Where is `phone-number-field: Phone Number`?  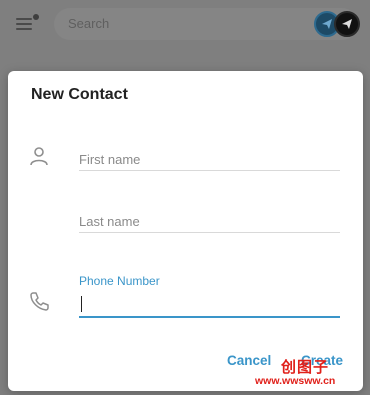 phone-number-field: Phone Number is located at coordinates (209, 296).